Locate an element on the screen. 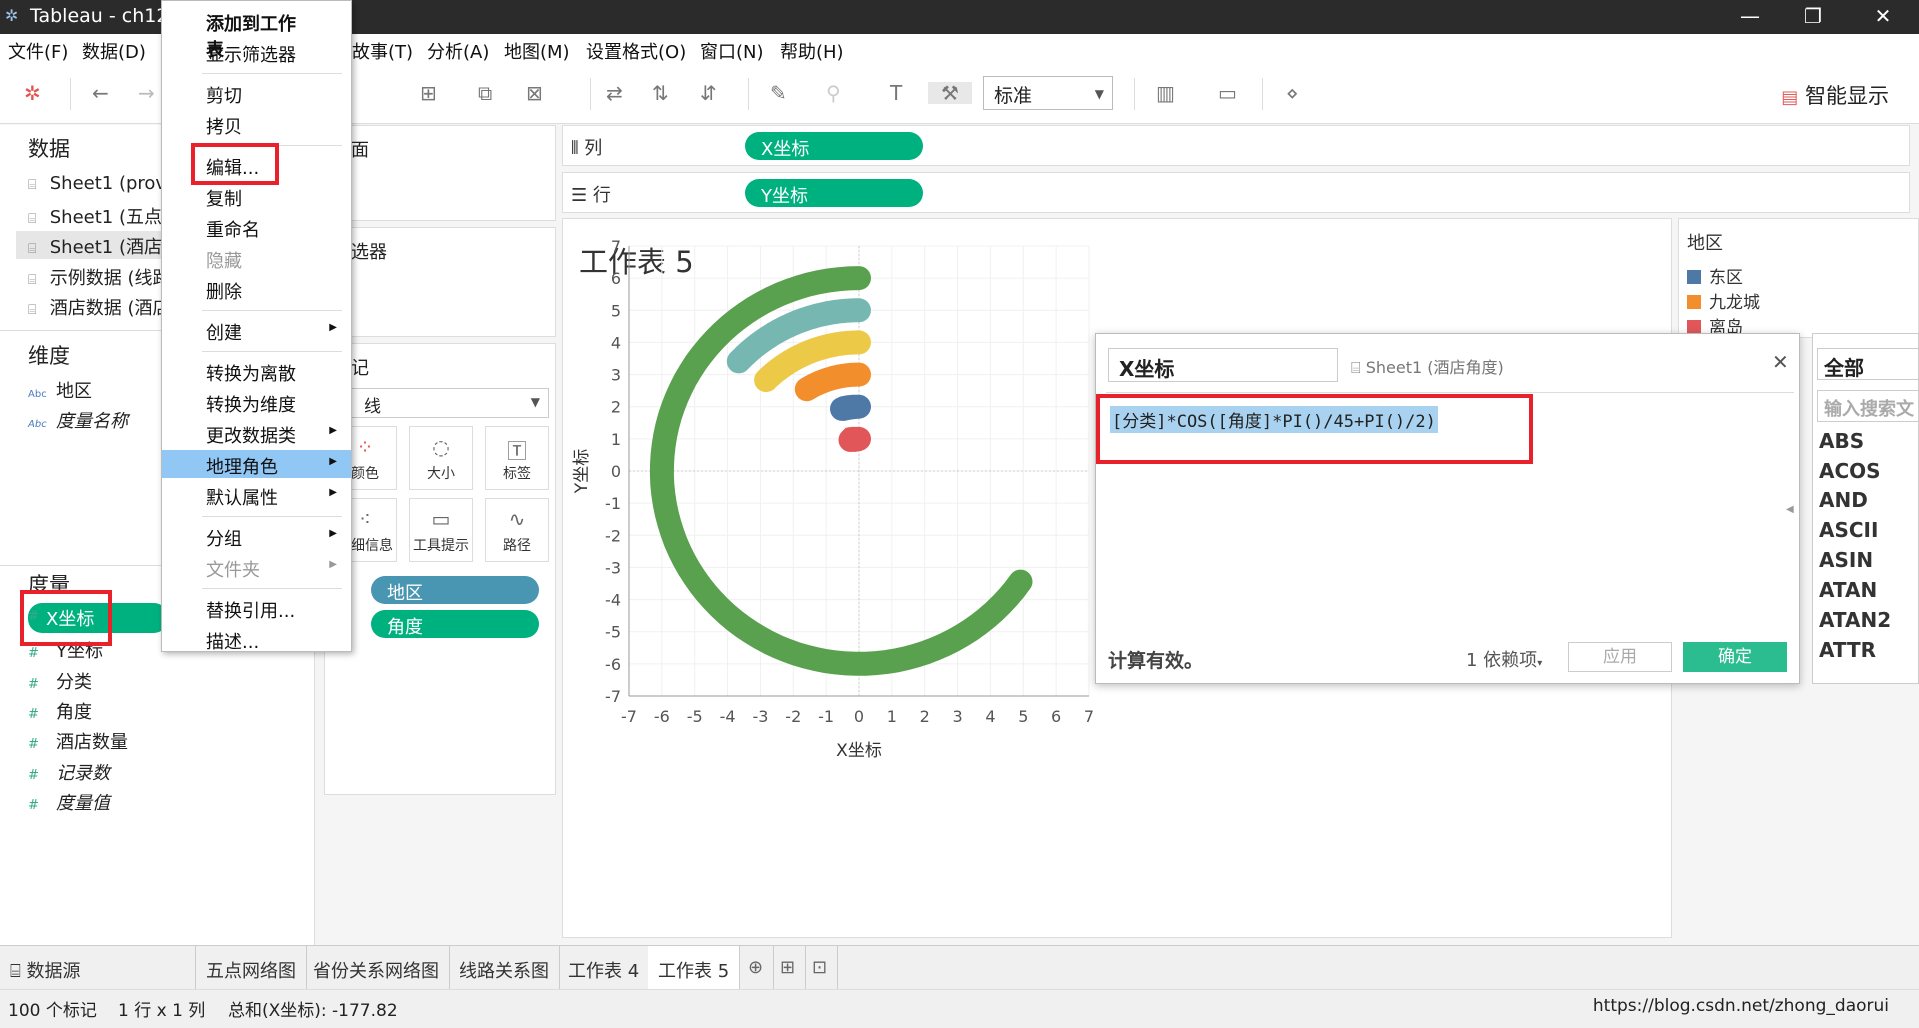  tab-sheet: 工作表 4 is located at coordinates (604, 968).